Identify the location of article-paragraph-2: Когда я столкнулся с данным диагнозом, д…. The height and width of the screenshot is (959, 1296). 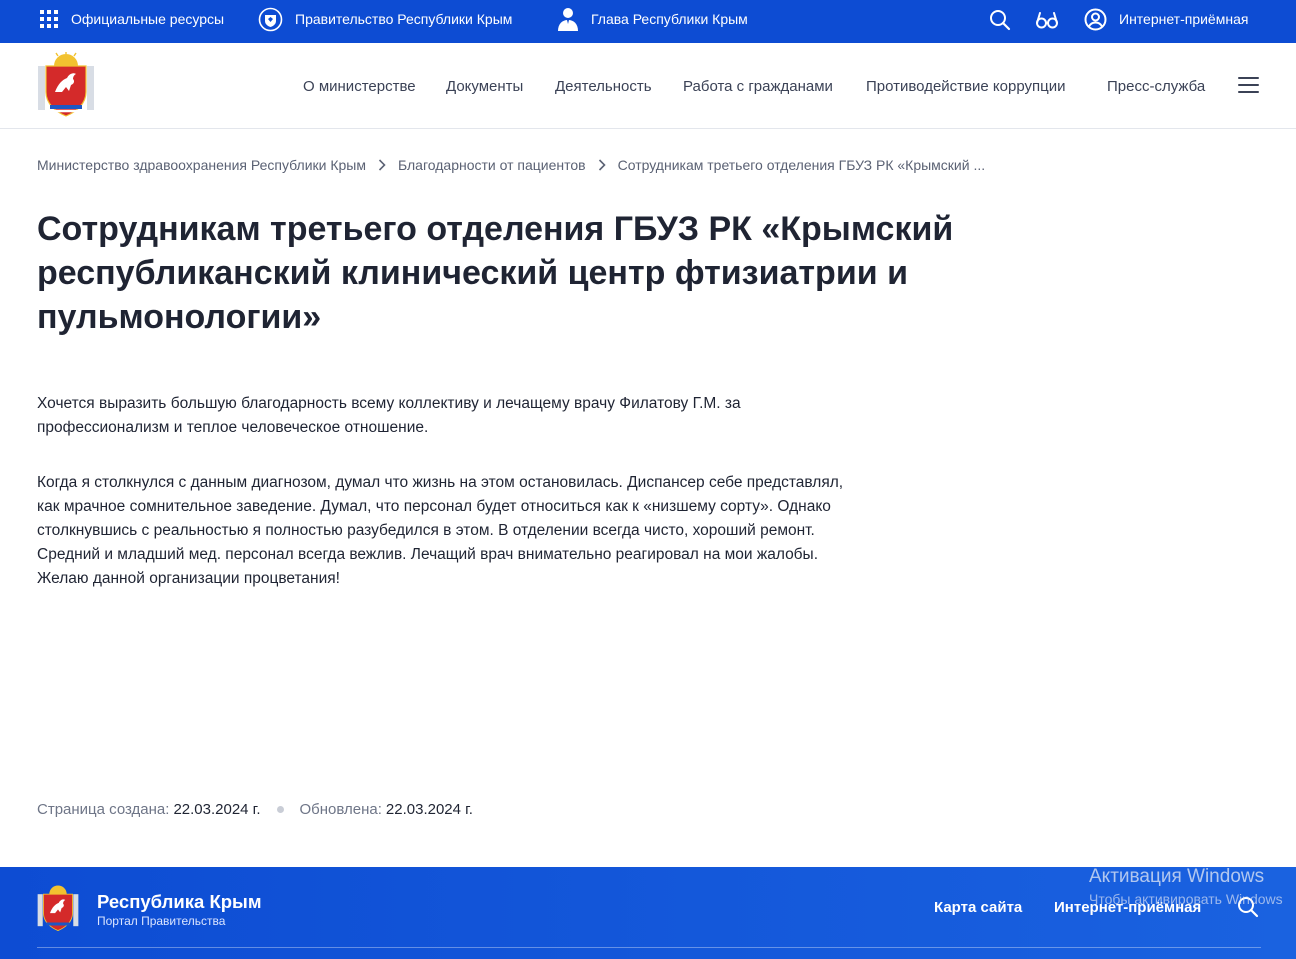
(487, 531).